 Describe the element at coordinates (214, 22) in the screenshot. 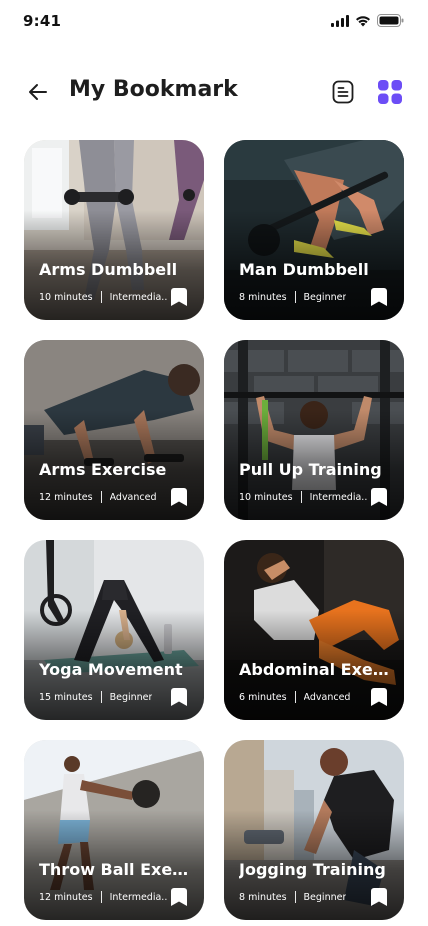

I see `status-bar: 9:41` at that location.